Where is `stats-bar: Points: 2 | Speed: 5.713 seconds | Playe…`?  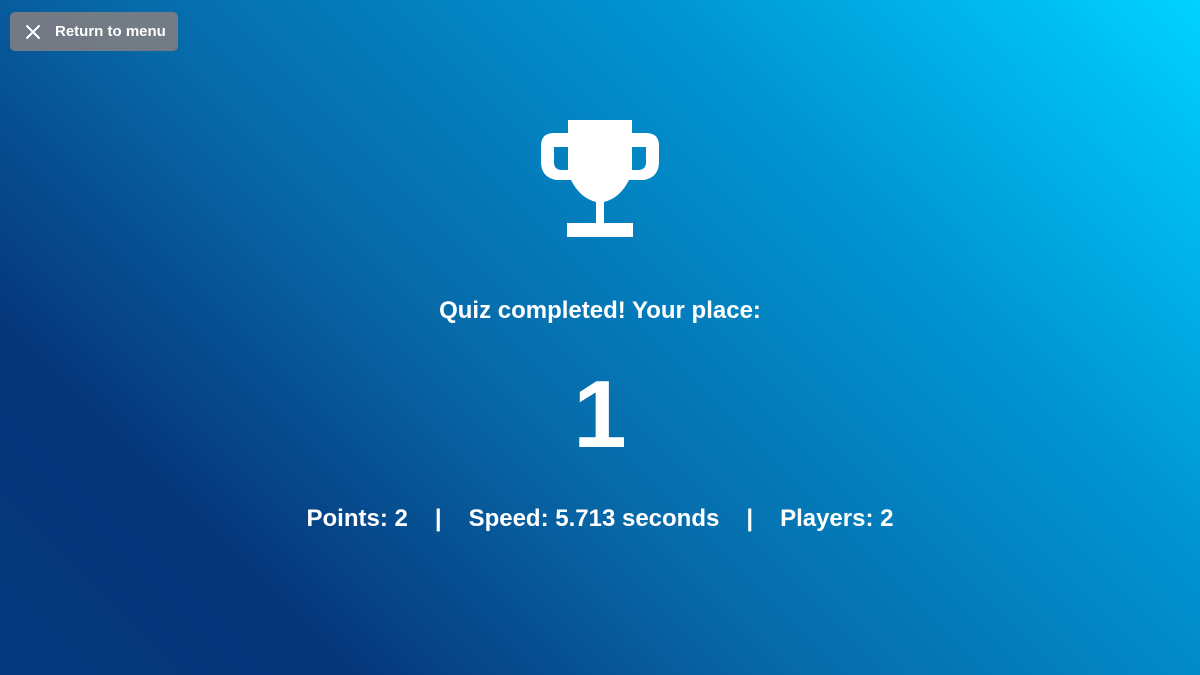
stats-bar: Points: 2 | Speed: 5.713 seconds | Playe… is located at coordinates (600, 519).